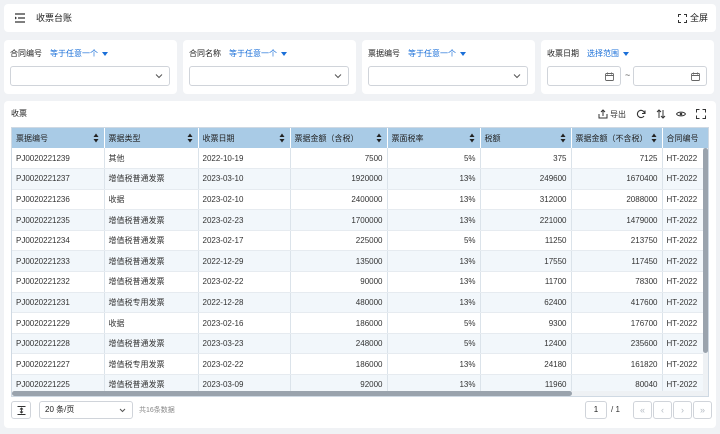  I want to click on table-cell: 176700, so click(617, 323).